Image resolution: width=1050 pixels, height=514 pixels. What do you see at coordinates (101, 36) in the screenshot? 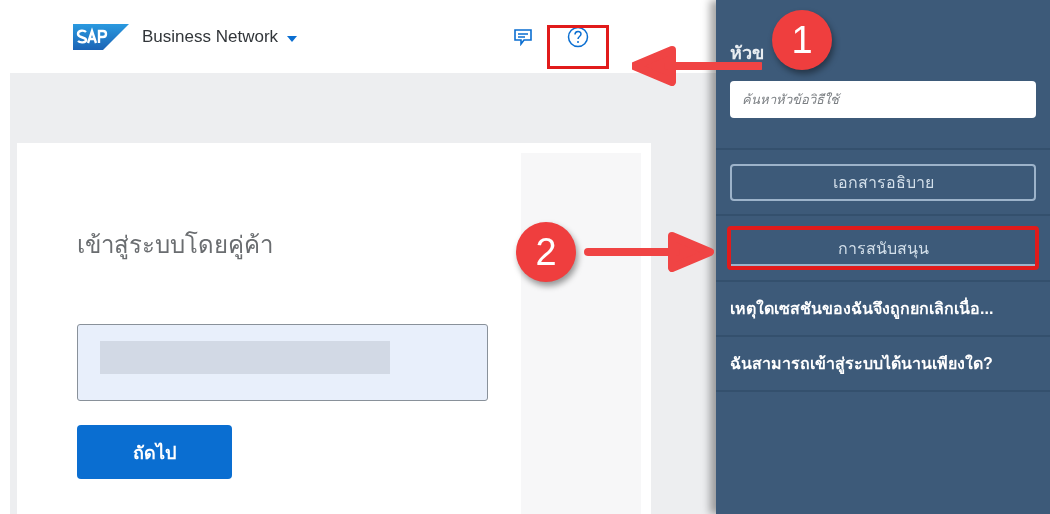
I see `sap-logo` at bounding box center [101, 36].